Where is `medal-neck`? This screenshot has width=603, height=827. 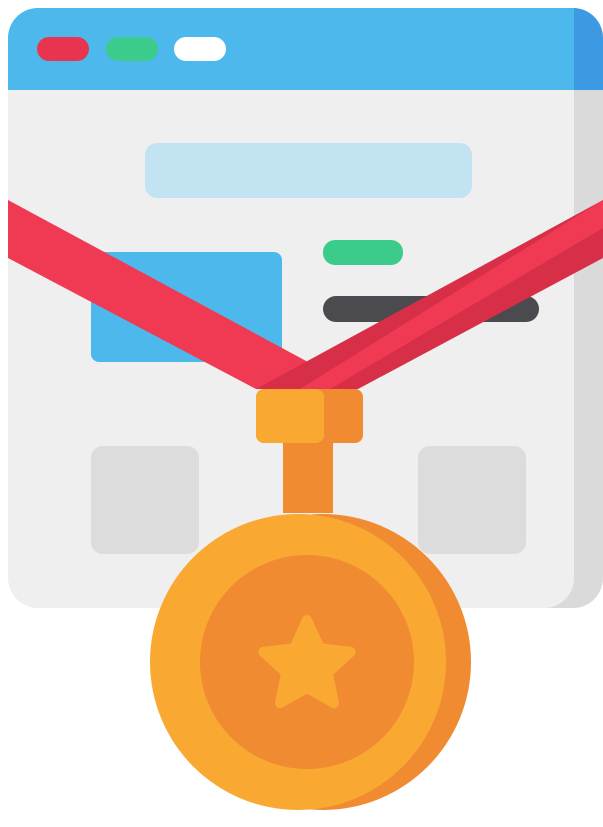
medal-neck is located at coordinates (308, 478).